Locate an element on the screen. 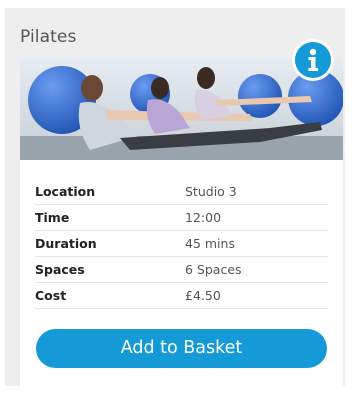  table-row: Duration 45 mins is located at coordinates (181, 243).